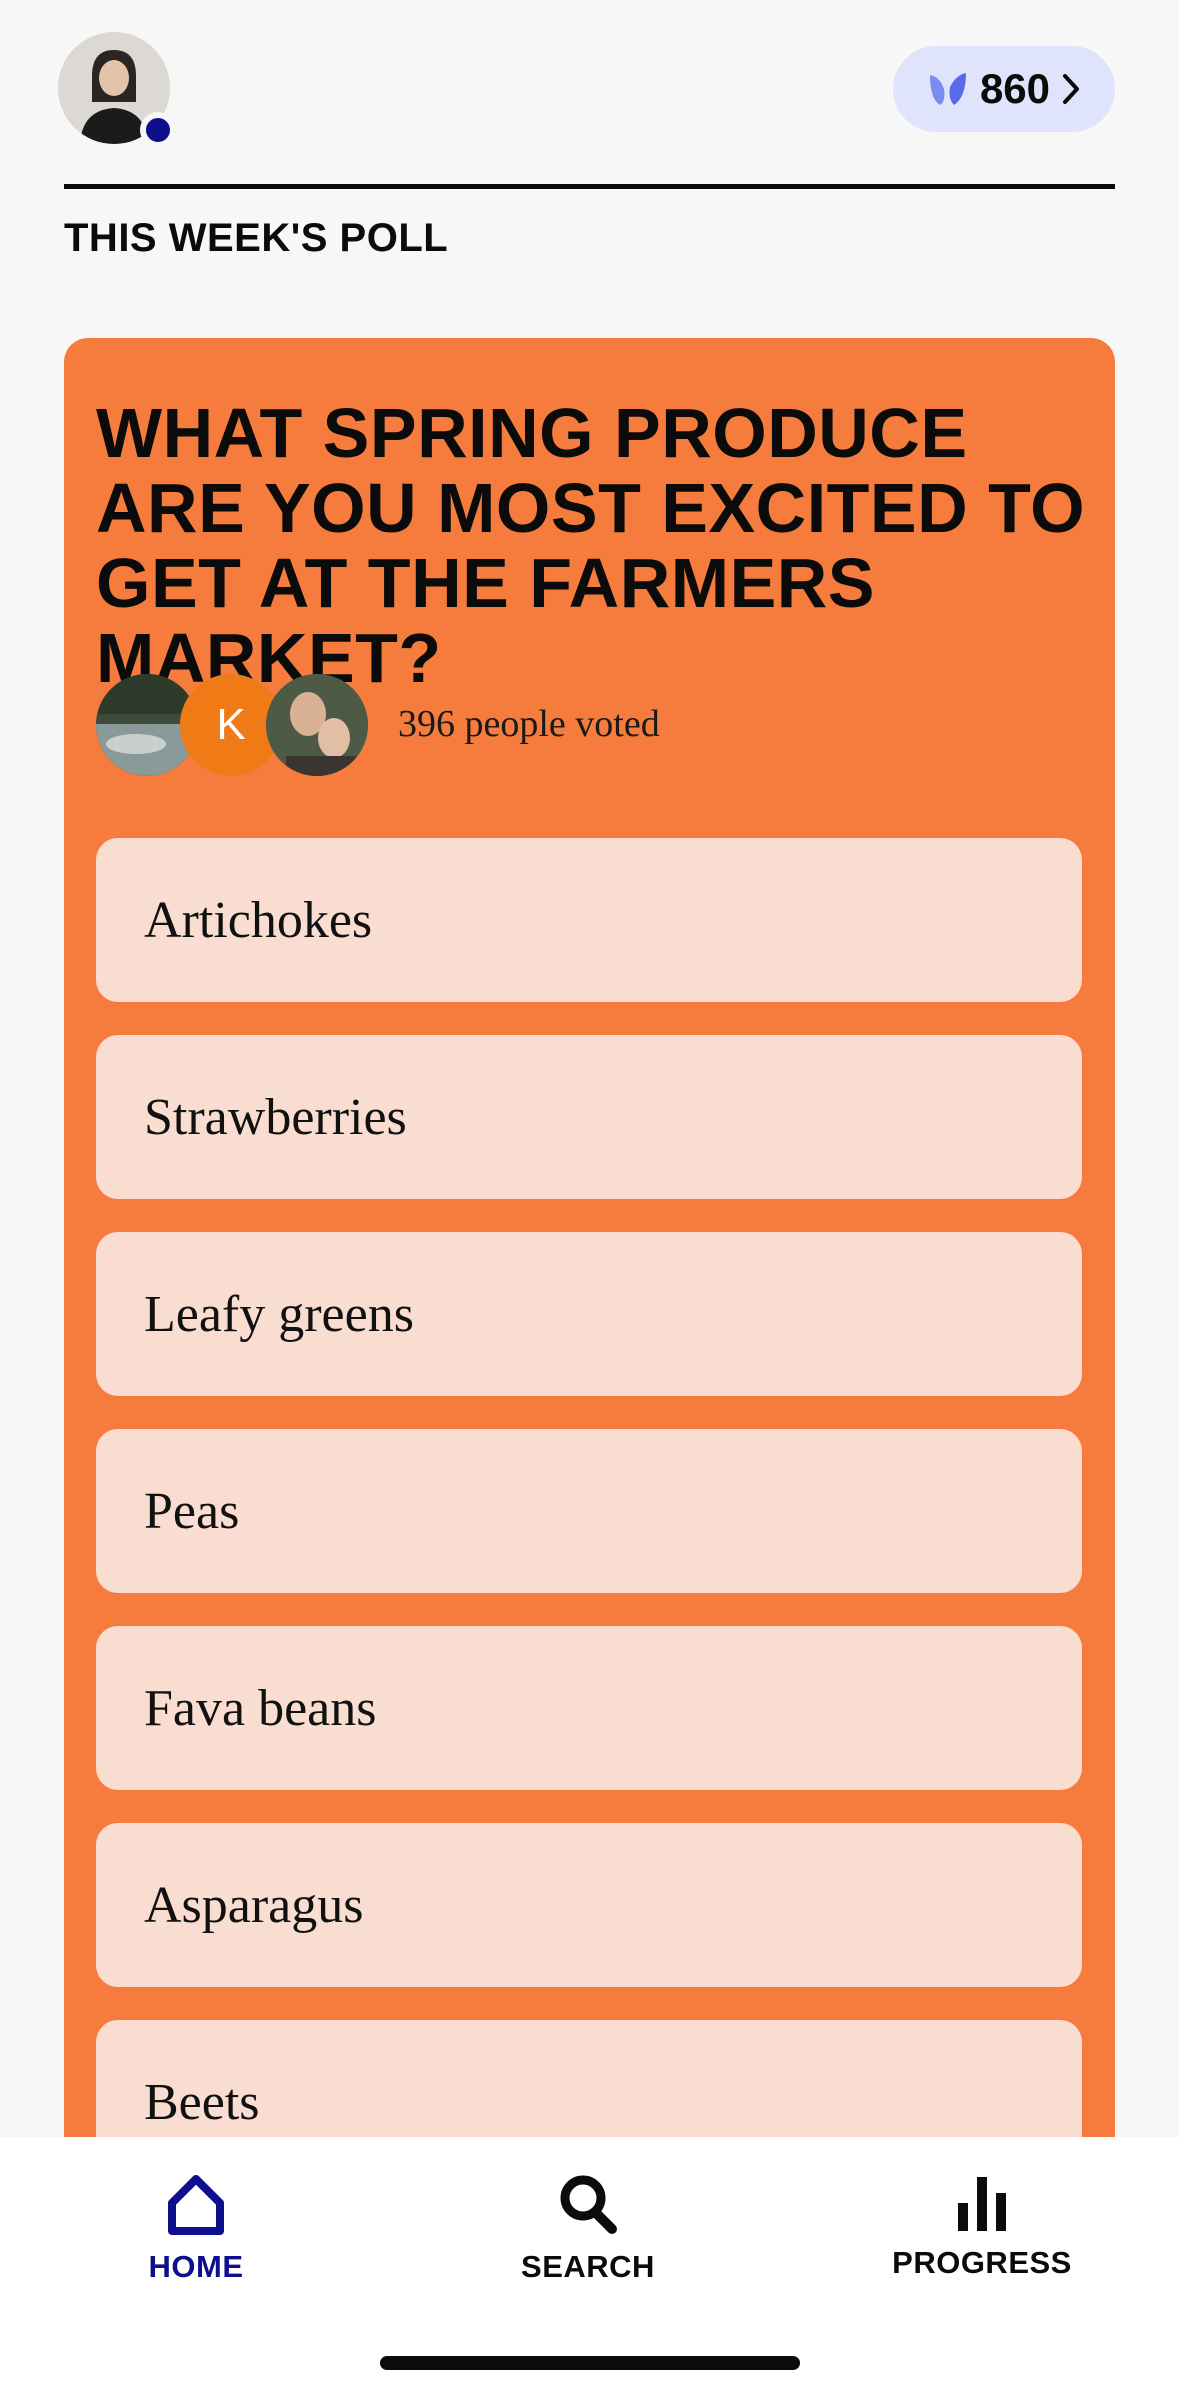 The image size is (1179, 2396). What do you see at coordinates (589, 186) in the screenshot?
I see `header-divider` at bounding box center [589, 186].